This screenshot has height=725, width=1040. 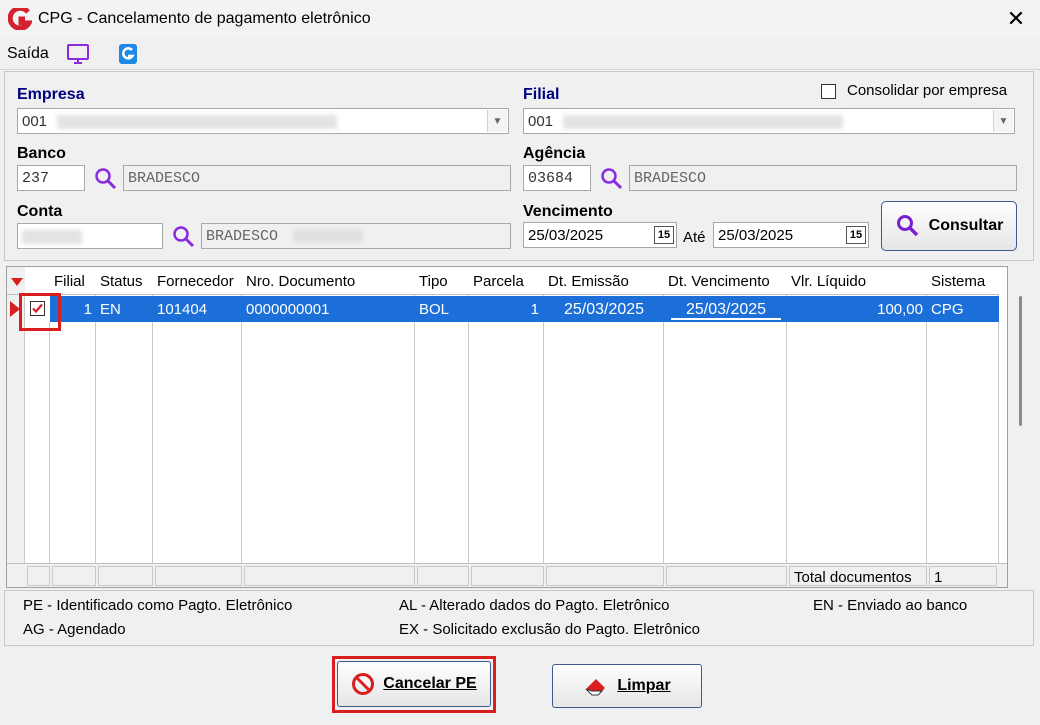 I want to click on total-value: 1, so click(x=963, y=576).